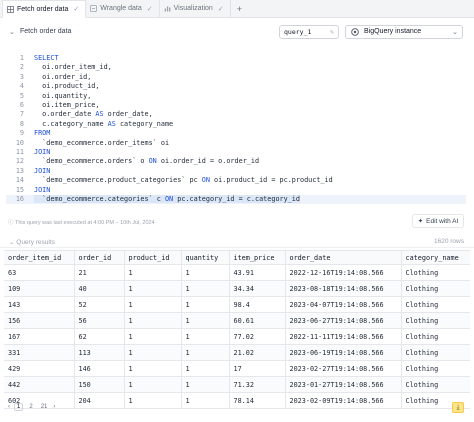 The width and height of the screenshot is (474, 422). What do you see at coordinates (343, 320) in the screenshot?
I see `table-cell: 2023-06-27T19:14:08.566` at bounding box center [343, 320].